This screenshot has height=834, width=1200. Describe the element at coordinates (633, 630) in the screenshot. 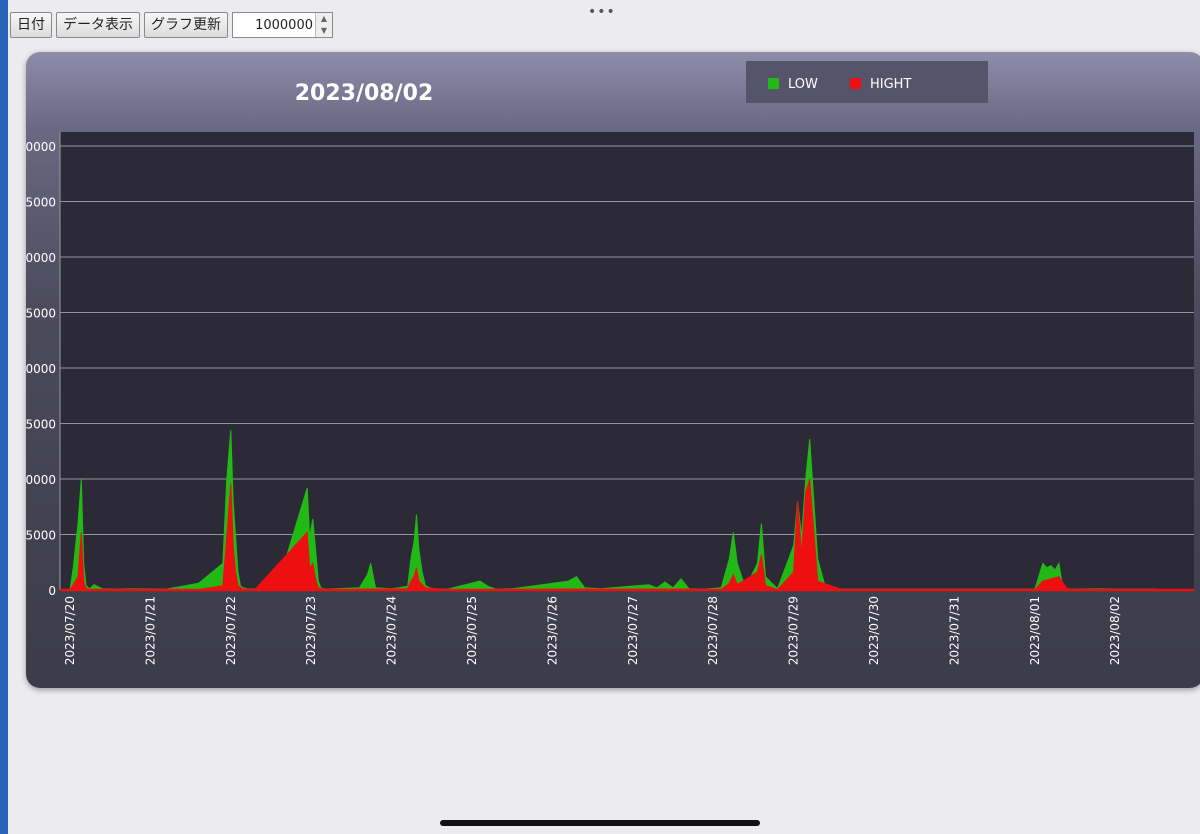

I see `x-tick-label: 2023/07/27` at that location.